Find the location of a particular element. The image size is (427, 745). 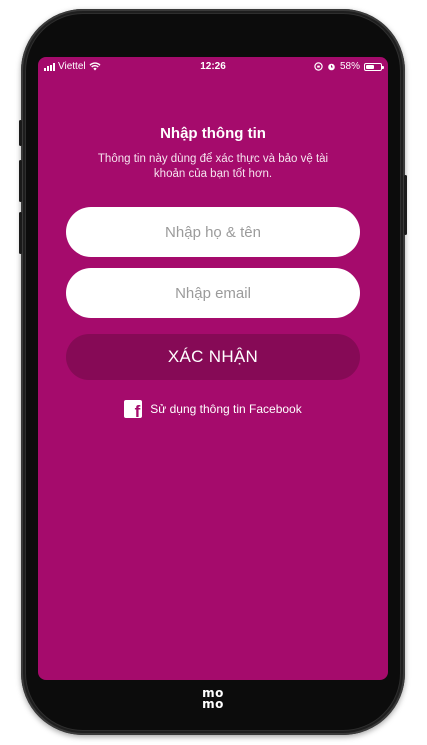

status-bar: Viettel 12:26 58% is located at coordinates (213, 67).